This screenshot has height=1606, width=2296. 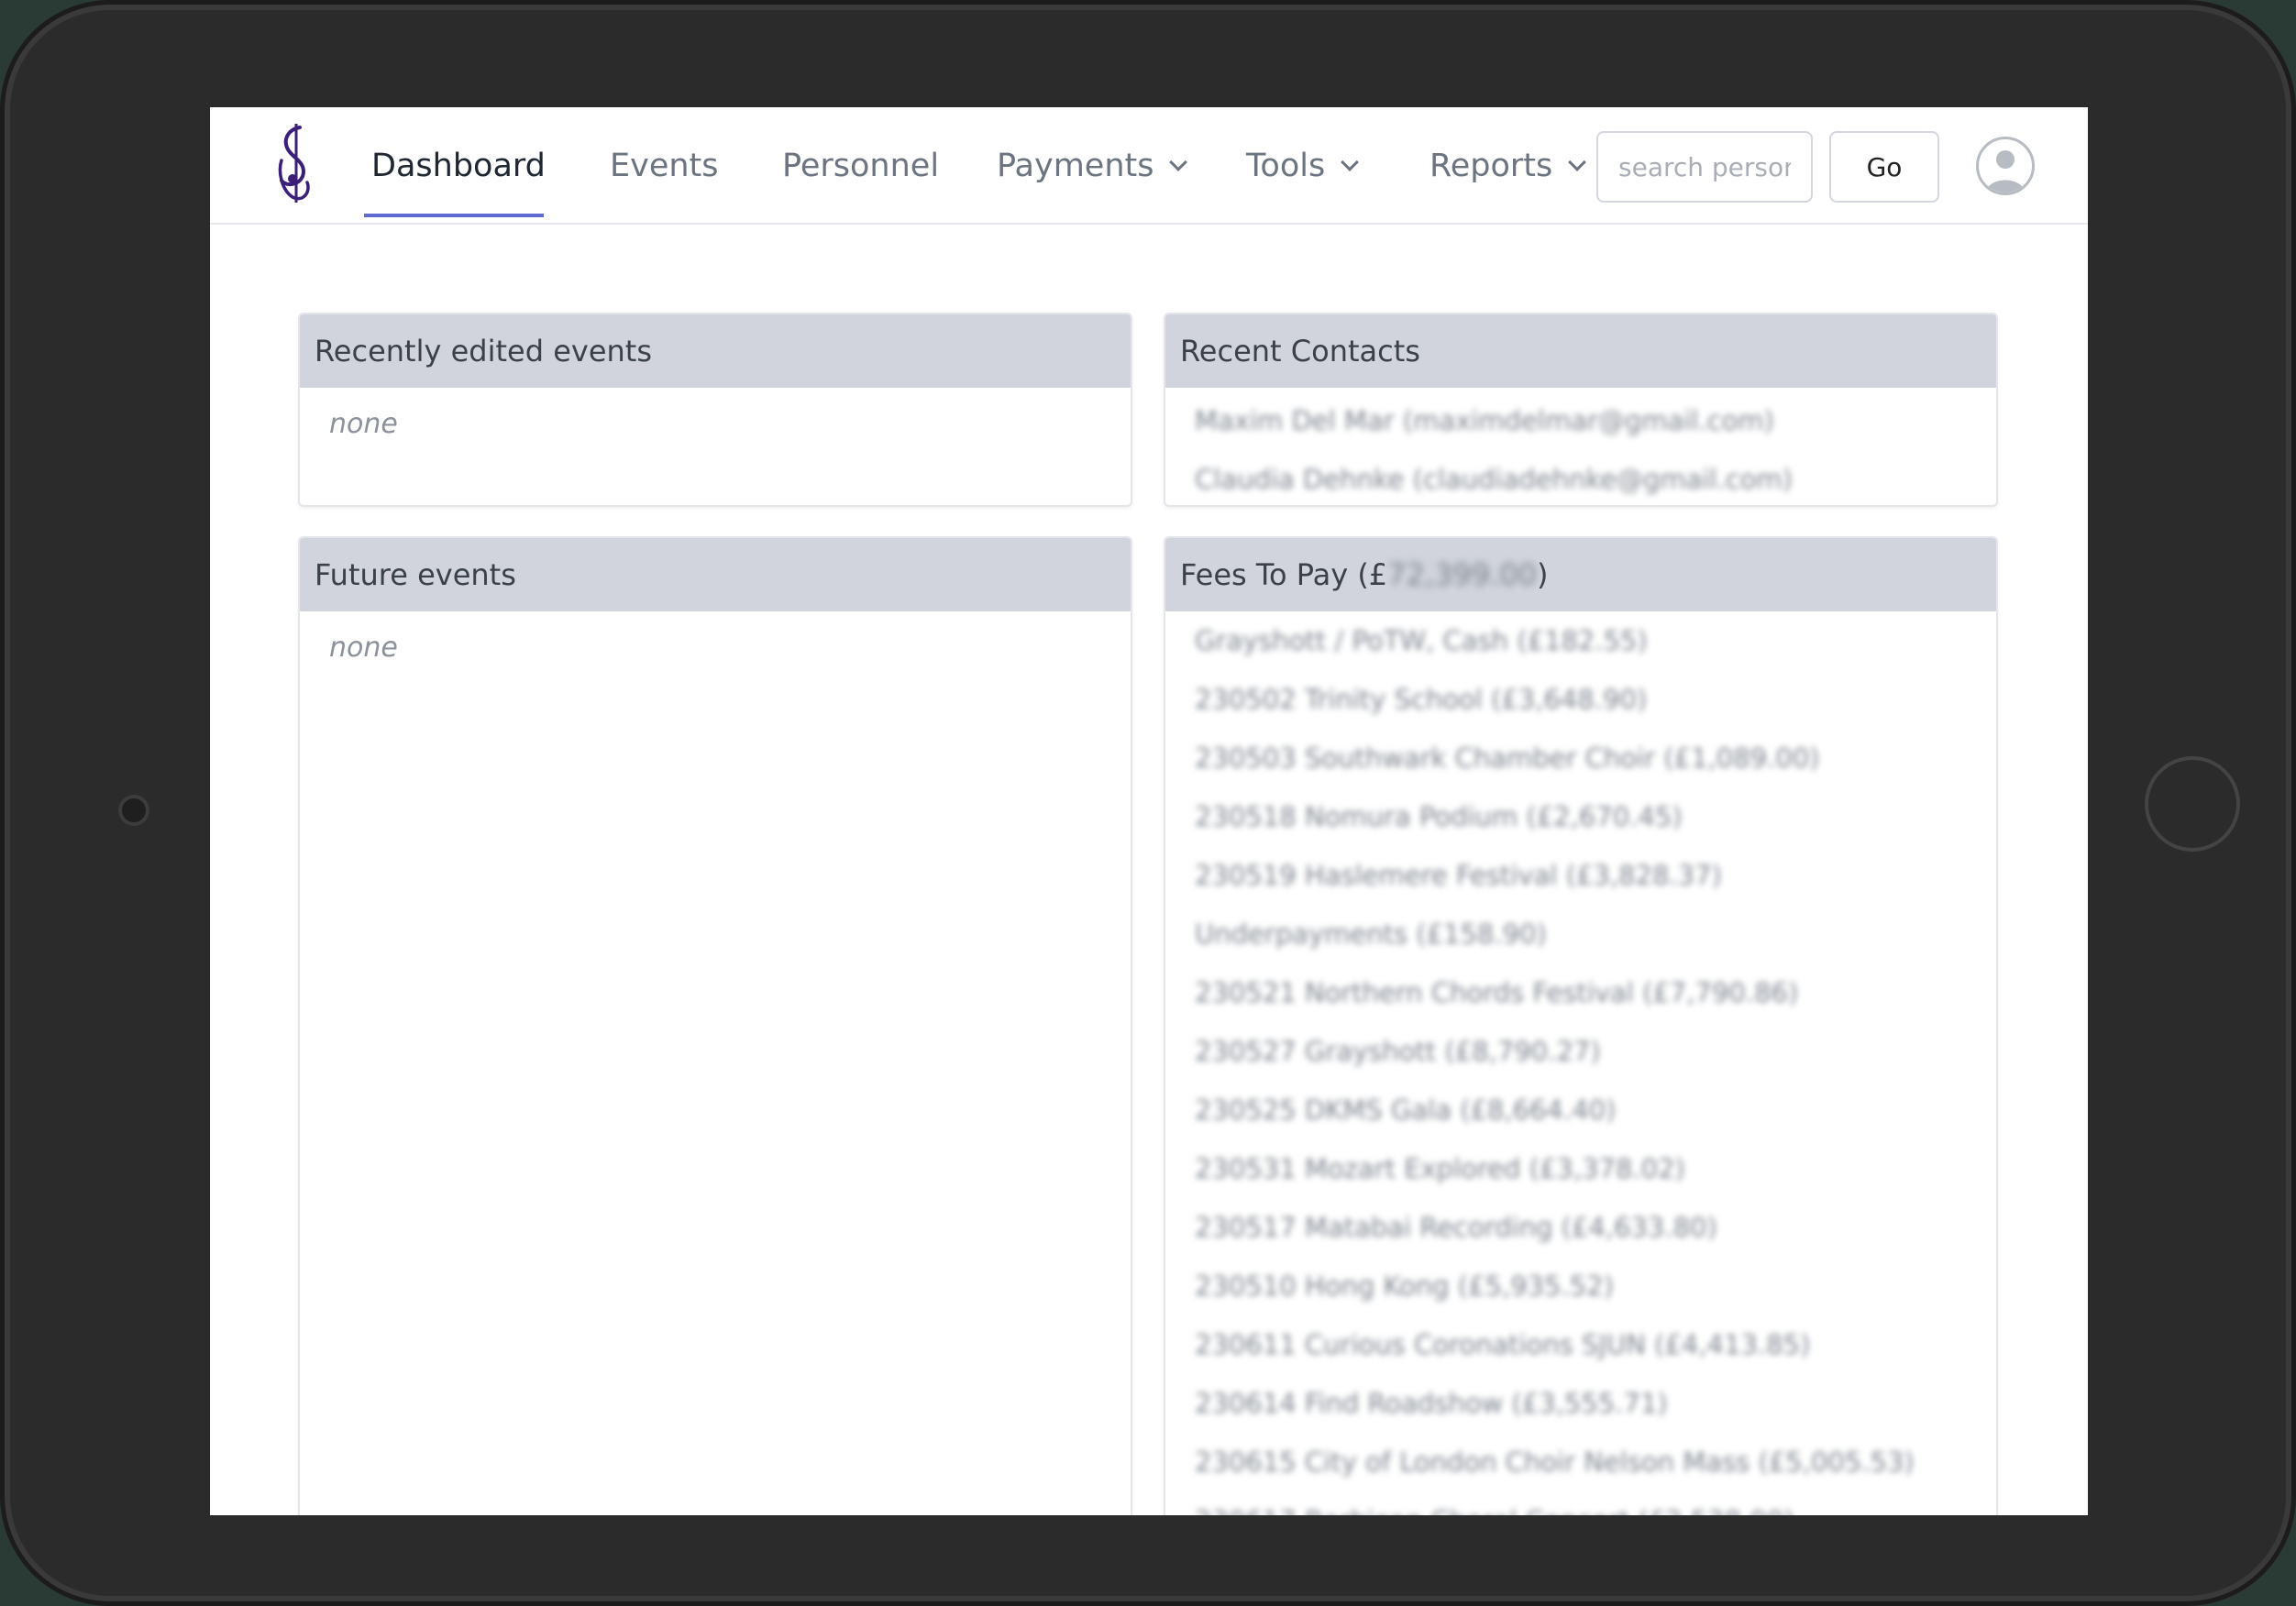 What do you see at coordinates (715, 574) in the screenshot?
I see `future-events-title: Future events` at bounding box center [715, 574].